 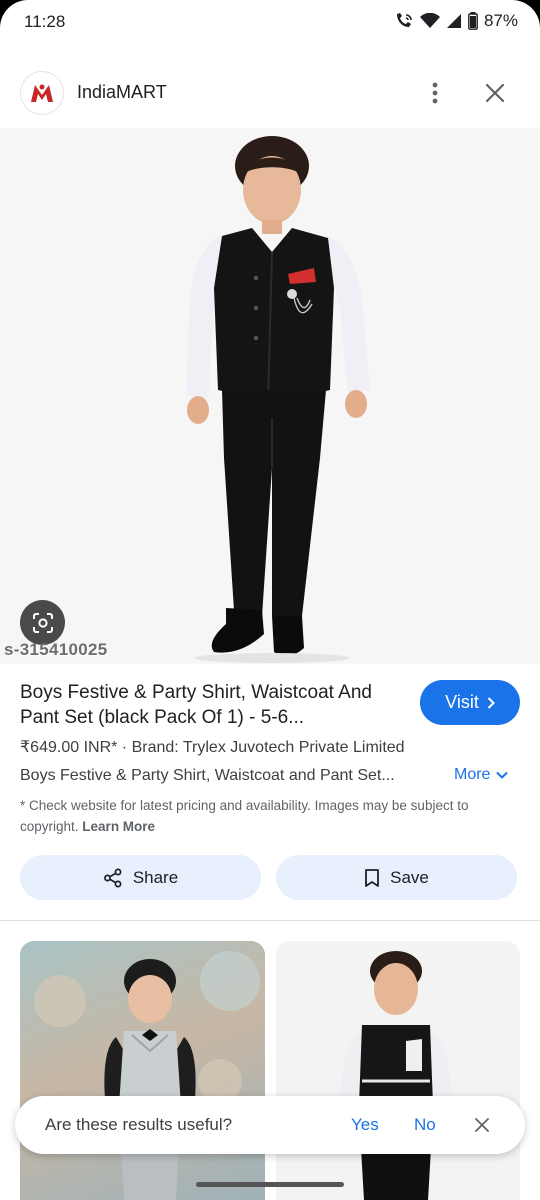 I want to click on visit-button: Visit, so click(x=470, y=702).